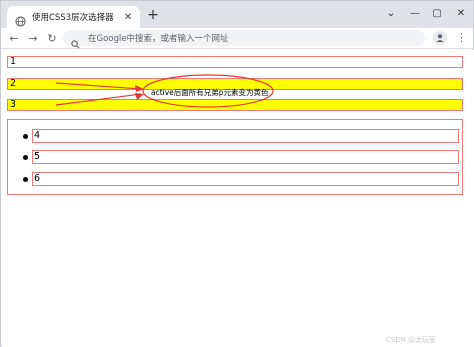 This screenshot has width=474, height=347. What do you see at coordinates (461, 38) in the screenshot?
I see `more-menu-icon: ⋮` at bounding box center [461, 38].